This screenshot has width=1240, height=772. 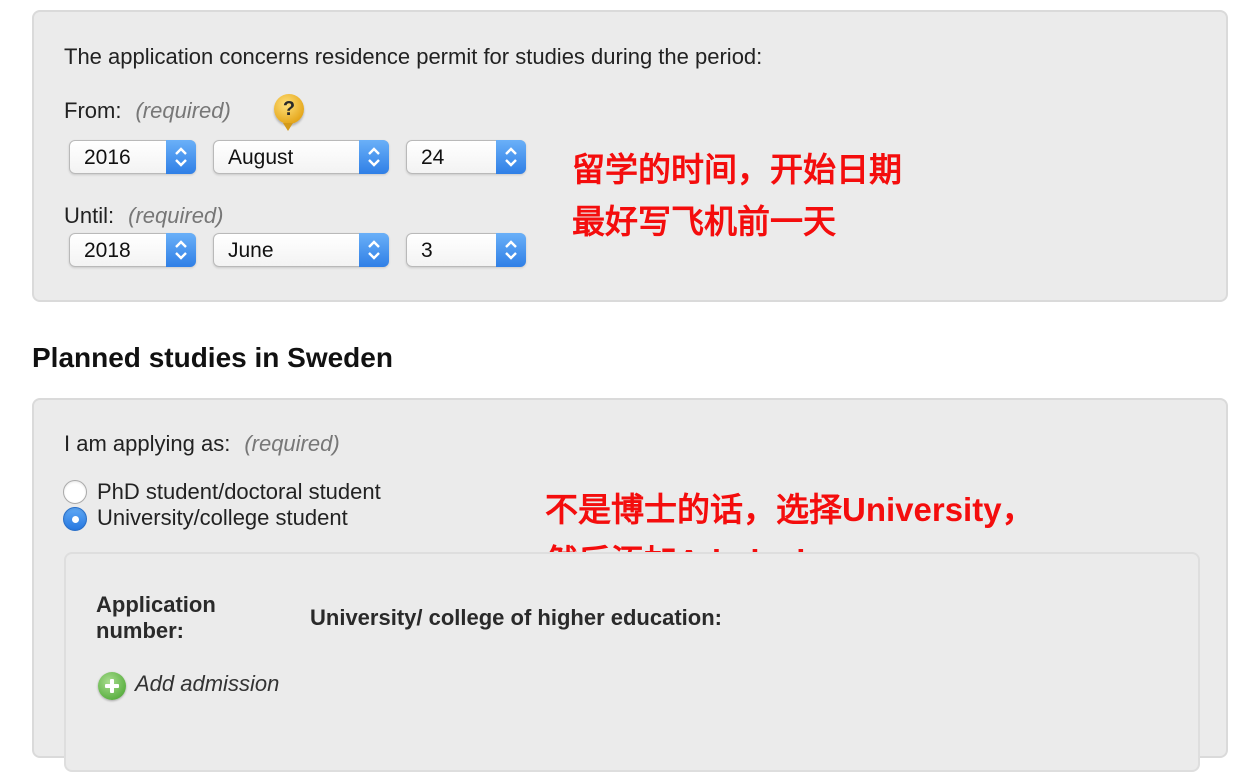 What do you see at coordinates (183, 110) in the screenshot?
I see `from-required-hint: (required)` at bounding box center [183, 110].